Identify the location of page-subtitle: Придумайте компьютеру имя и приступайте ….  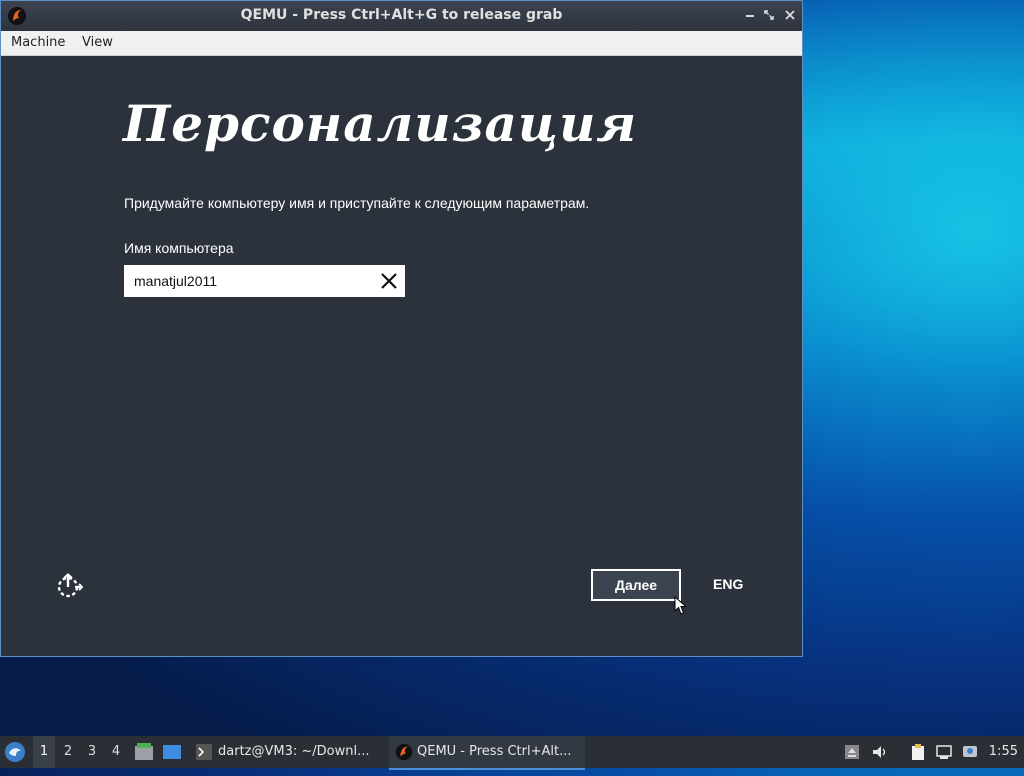
(357, 203).